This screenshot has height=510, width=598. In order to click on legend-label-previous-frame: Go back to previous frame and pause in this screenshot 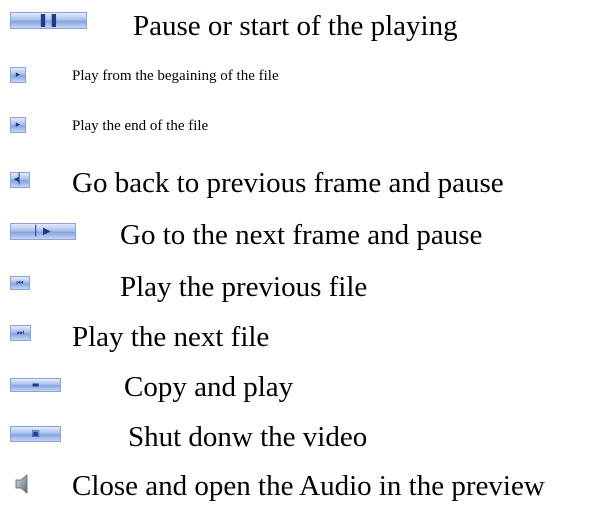, I will do `click(288, 183)`.